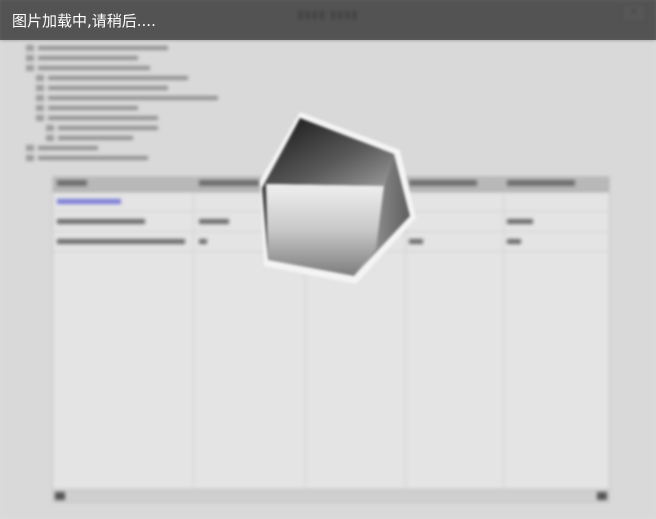 Image resolution: width=656 pixels, height=519 pixels. I want to click on loading-polyhedron-icon, so click(338, 198).